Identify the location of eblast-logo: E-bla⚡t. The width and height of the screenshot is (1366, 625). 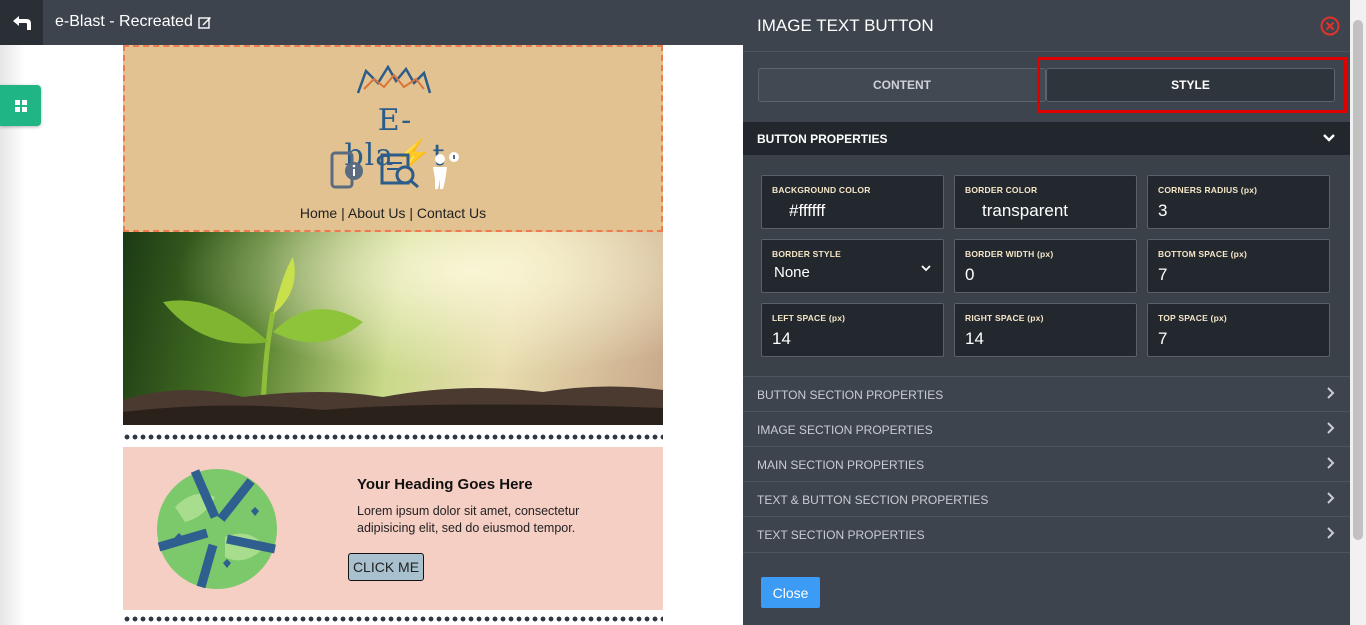
(395, 119).